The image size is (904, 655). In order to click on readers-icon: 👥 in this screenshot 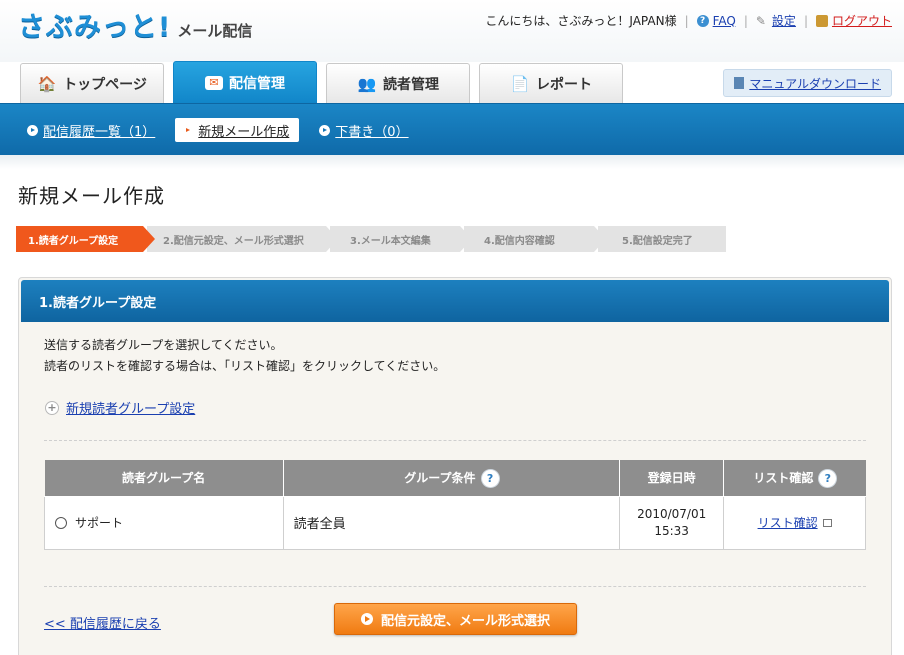, I will do `click(367, 83)`.